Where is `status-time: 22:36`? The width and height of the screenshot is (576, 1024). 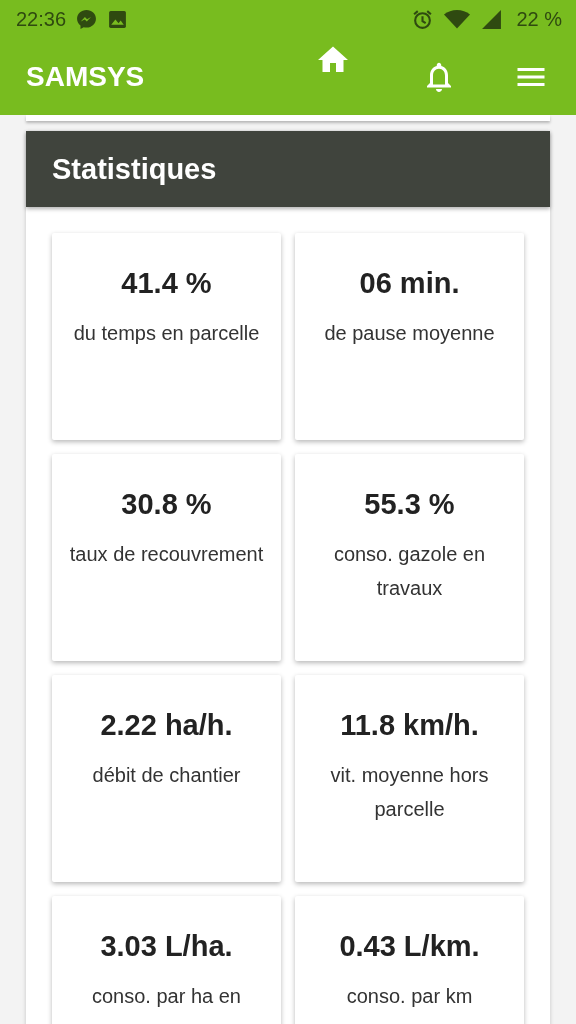 status-time: 22:36 is located at coordinates (41, 19).